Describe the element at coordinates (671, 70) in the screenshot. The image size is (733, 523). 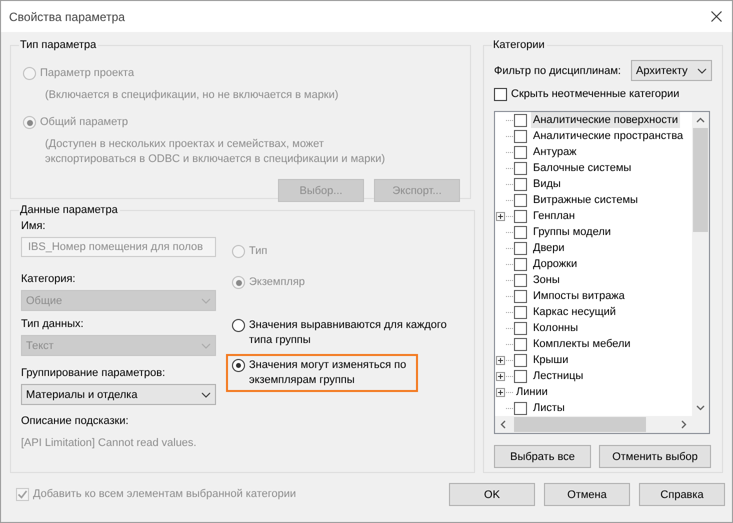
I see `dropdown: Архитекту` at that location.